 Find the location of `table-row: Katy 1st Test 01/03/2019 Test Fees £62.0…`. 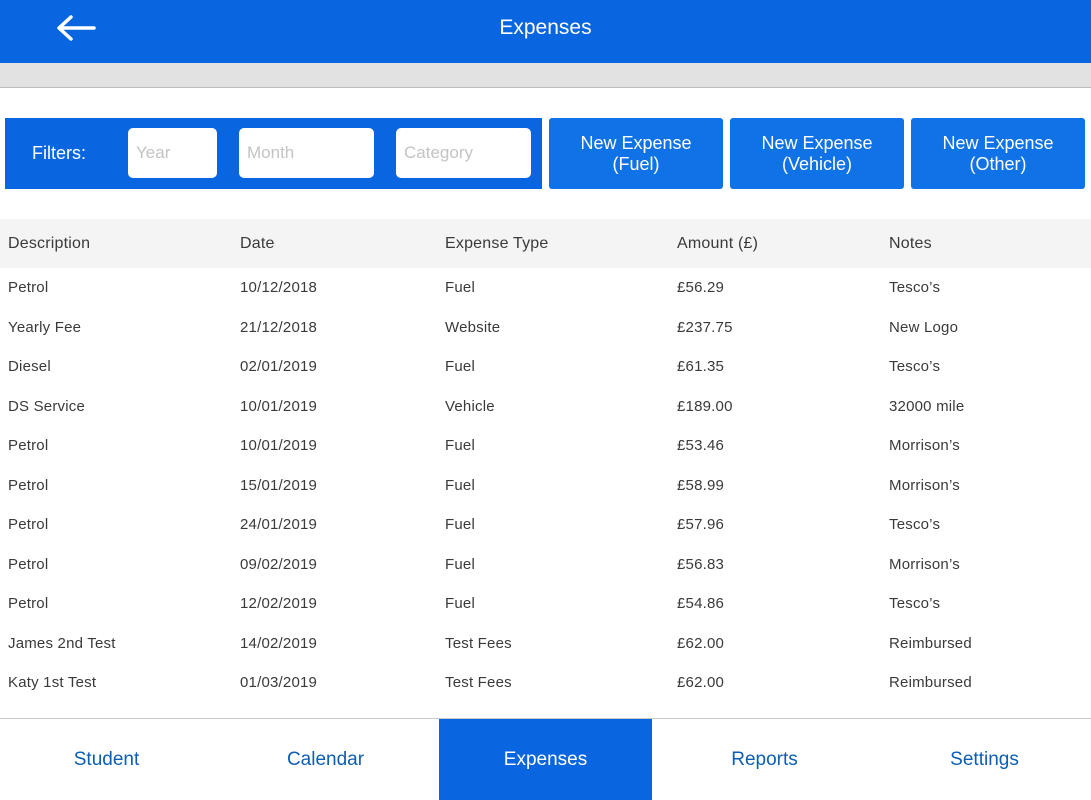

table-row: Katy 1st Test 01/03/2019 Test Fees £62.0… is located at coordinates (545, 683).